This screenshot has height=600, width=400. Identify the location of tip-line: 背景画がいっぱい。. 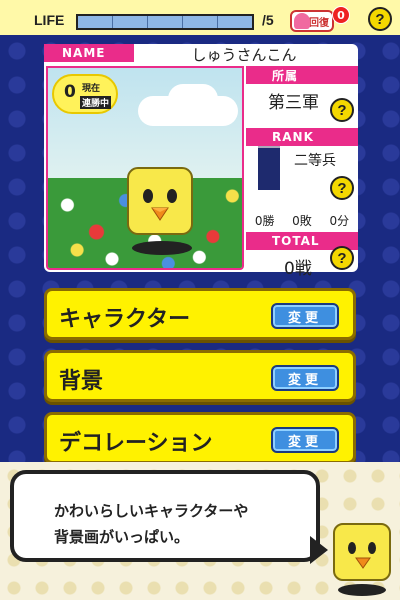
(122, 537).